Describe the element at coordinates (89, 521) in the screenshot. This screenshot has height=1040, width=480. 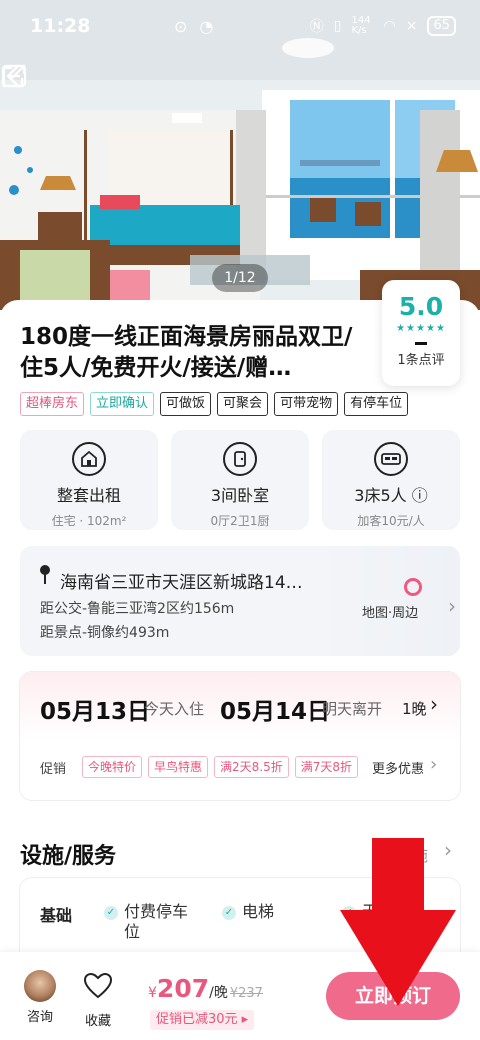
I see `feature-subtitle: 住宅 · 102m²` at that location.